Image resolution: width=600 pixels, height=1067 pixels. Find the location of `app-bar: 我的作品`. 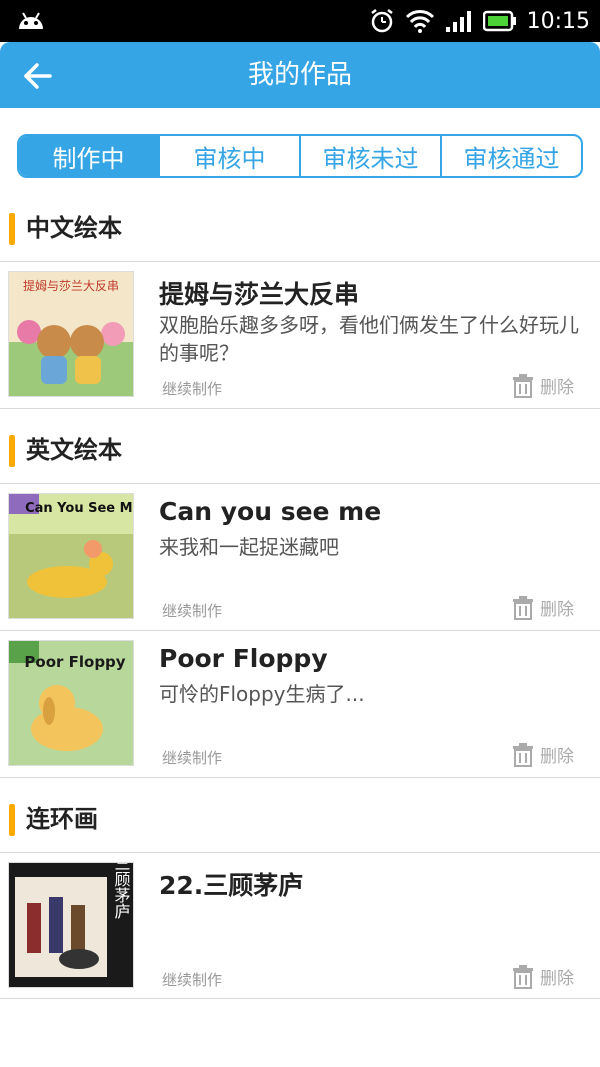

app-bar: 我的作品 is located at coordinates (300, 75).